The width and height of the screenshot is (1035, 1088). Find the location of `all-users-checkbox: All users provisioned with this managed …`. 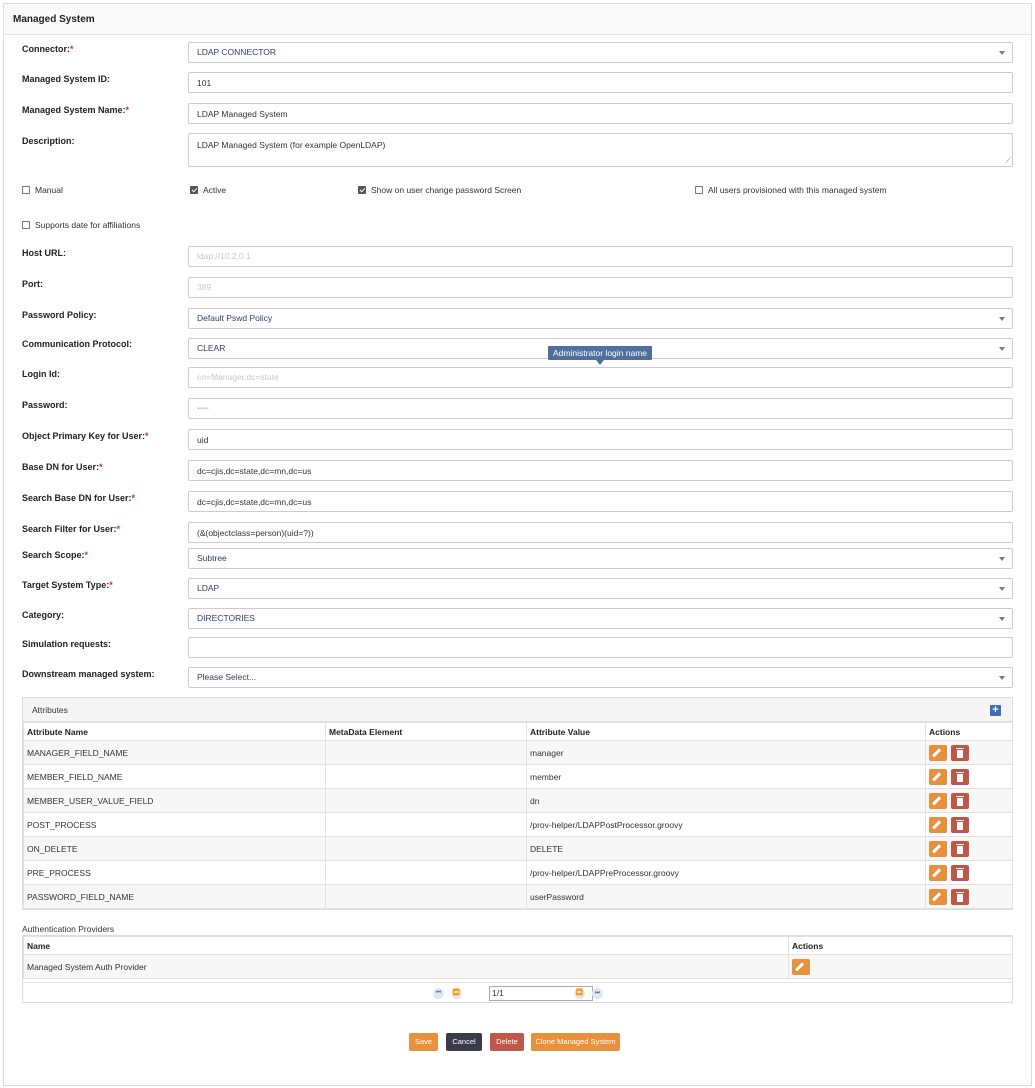

all-users-checkbox: All users provisioned with this managed … is located at coordinates (791, 190).